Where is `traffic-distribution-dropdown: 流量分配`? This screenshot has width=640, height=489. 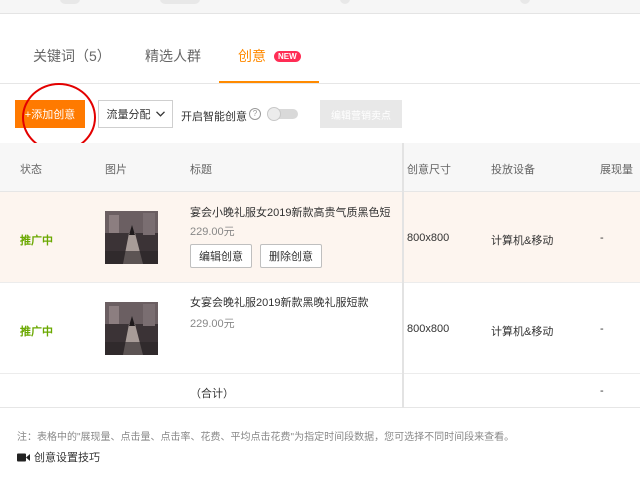 traffic-distribution-dropdown: 流量分配 is located at coordinates (135, 114).